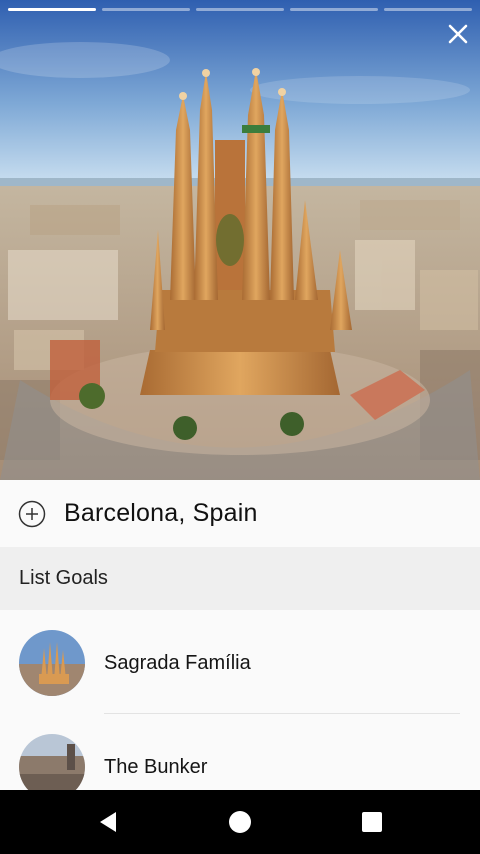 The height and width of the screenshot is (854, 480). I want to click on goal-name: Sagrada Família, so click(177, 663).